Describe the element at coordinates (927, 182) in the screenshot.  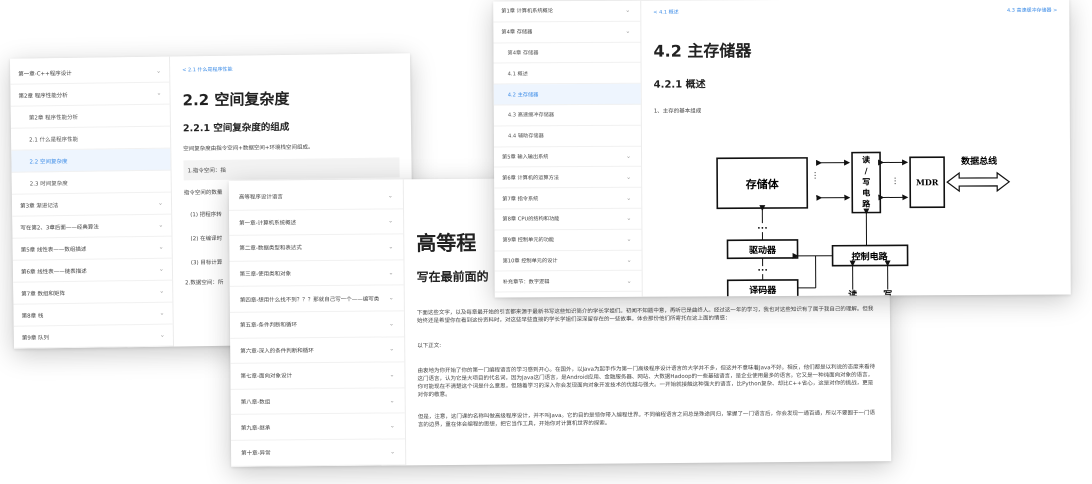
I see `mdr-label: MDR` at that location.